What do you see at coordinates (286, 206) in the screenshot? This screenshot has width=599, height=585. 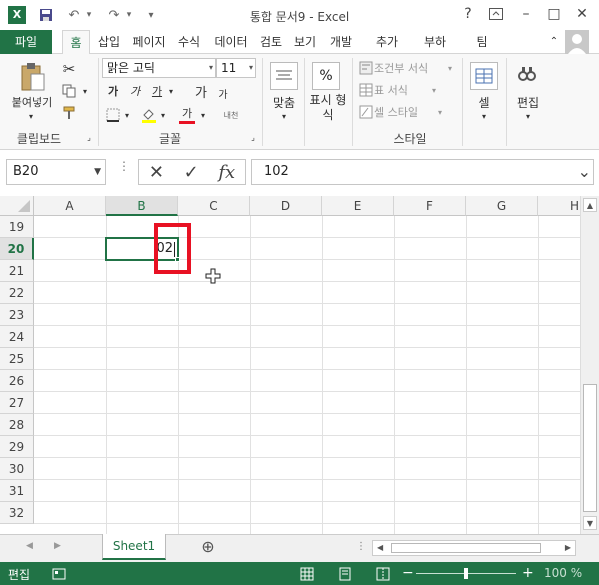 I see `column-header-d: D` at bounding box center [286, 206].